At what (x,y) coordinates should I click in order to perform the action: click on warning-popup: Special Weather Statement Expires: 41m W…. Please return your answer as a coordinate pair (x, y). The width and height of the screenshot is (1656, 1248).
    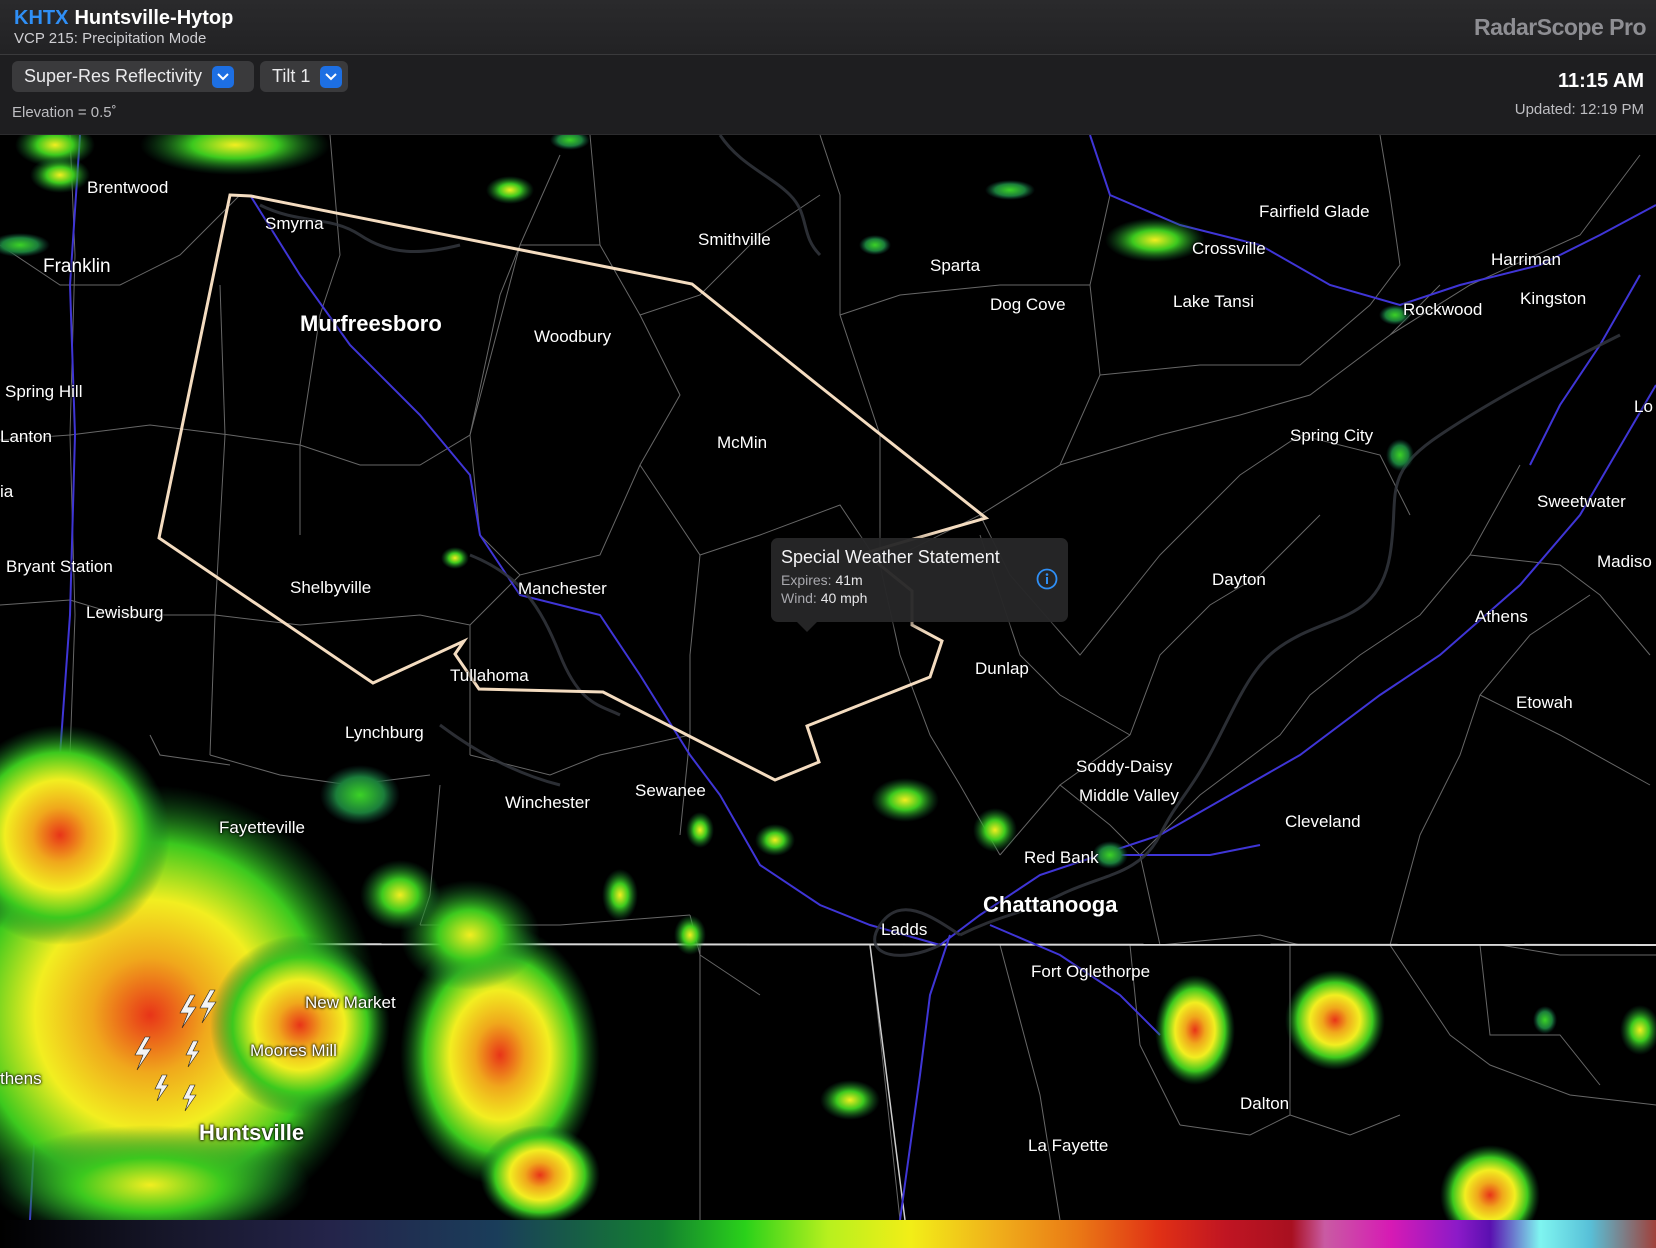
    Looking at the image, I should click on (919, 585).